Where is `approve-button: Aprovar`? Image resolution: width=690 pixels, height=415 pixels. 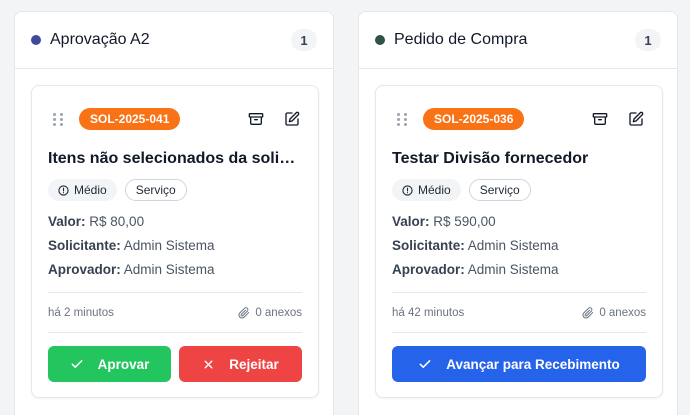 approve-button: Aprovar is located at coordinates (109, 364).